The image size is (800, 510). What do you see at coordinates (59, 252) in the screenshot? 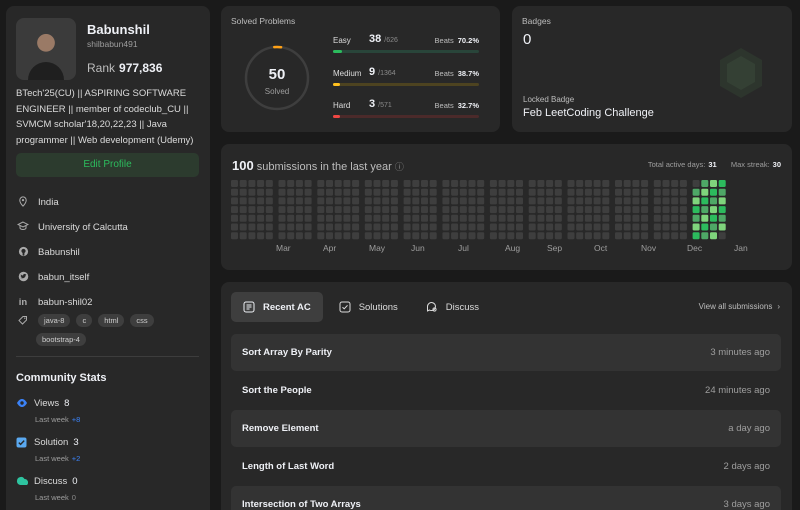
I see `github-link: Babunshil` at bounding box center [59, 252].